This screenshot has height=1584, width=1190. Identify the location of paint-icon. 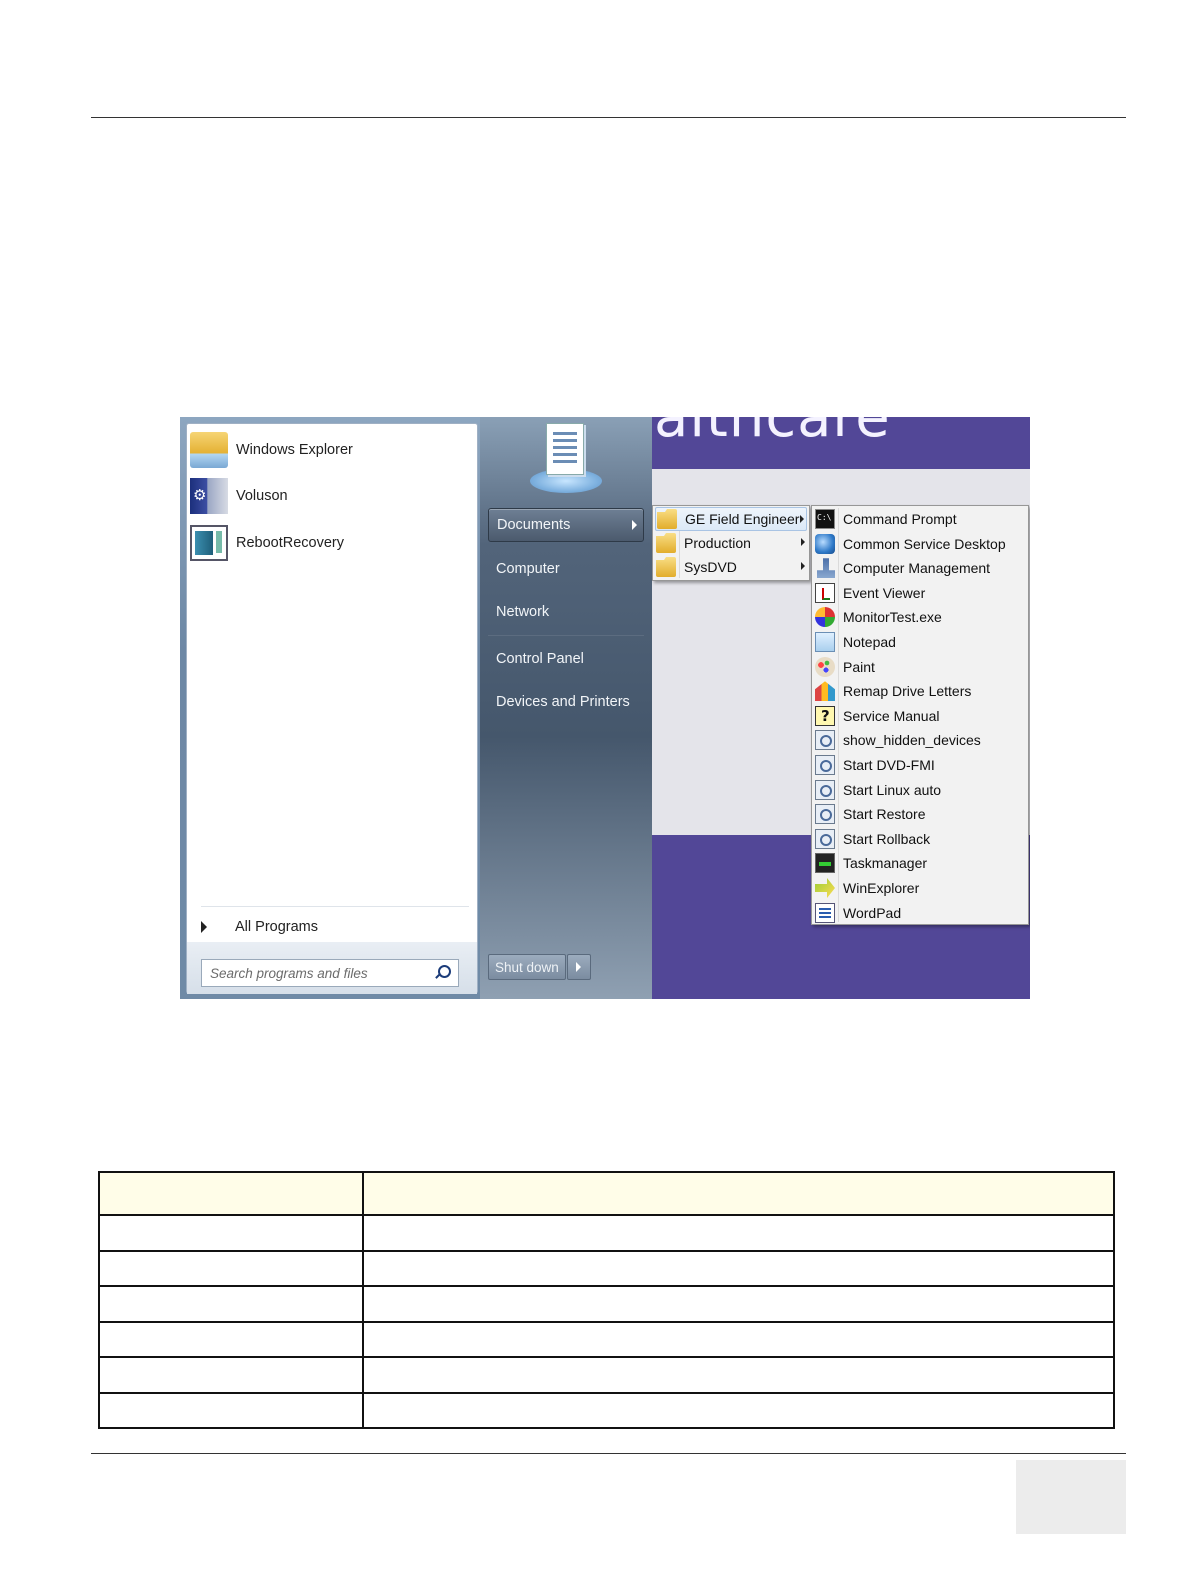
(825, 666).